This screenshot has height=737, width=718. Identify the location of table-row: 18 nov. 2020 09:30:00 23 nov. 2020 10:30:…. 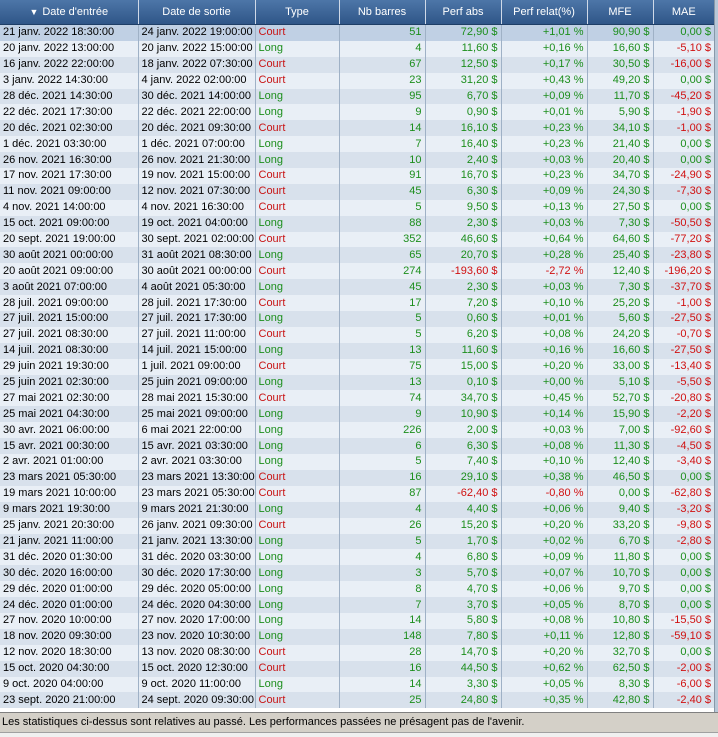
(357, 636).